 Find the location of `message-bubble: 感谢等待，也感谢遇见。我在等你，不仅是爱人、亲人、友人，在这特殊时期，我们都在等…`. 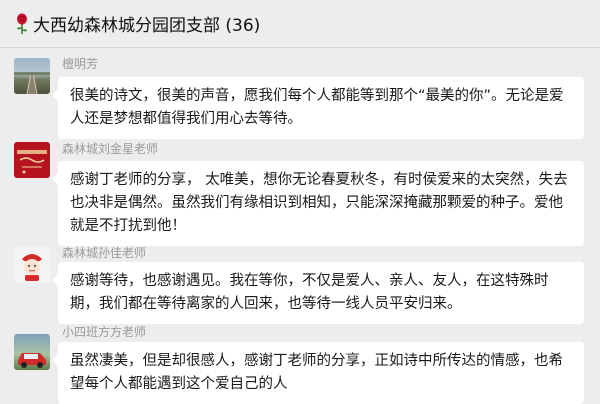

message-bubble: 感谢等待，也感谢遇见。我在等你，不仅是爱人、亲人、友人，在这特殊时期，我们都在等… is located at coordinates (318, 293).